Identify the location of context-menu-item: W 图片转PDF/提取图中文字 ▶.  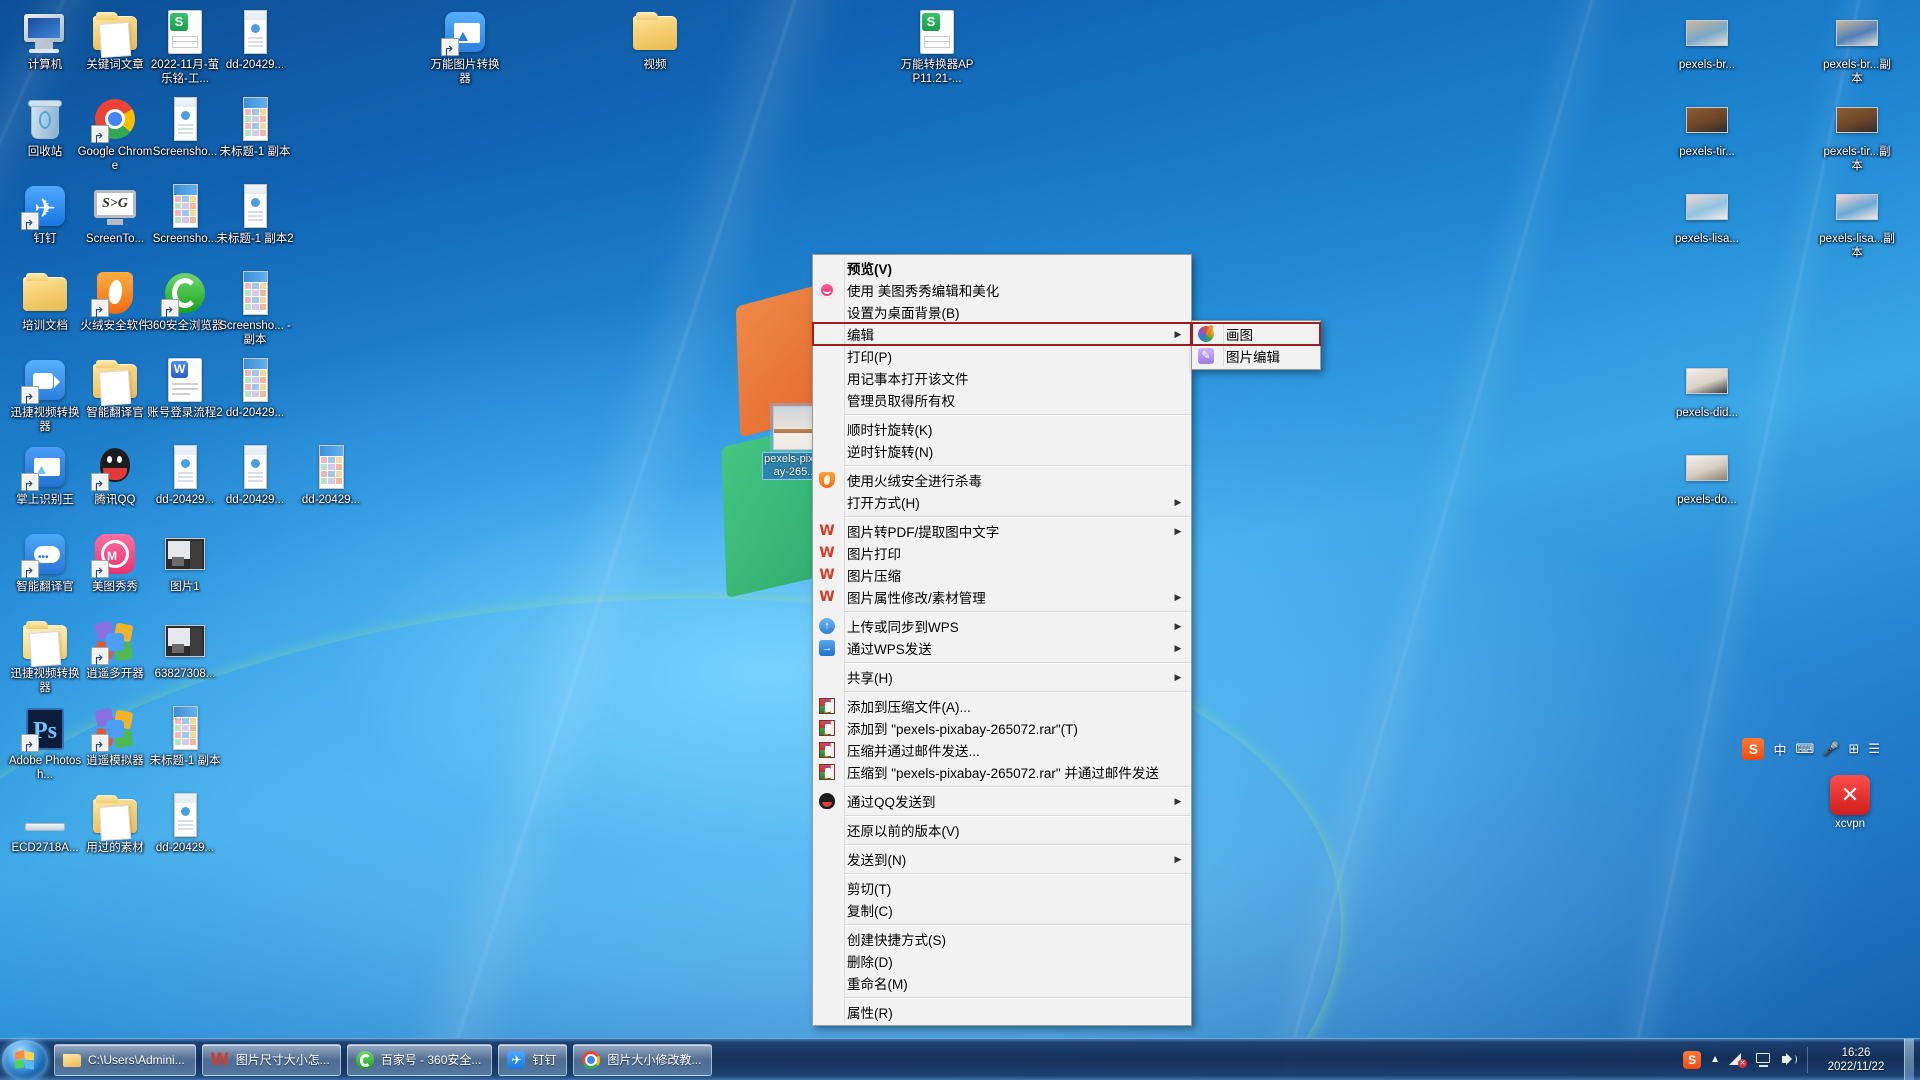
(1002, 531).